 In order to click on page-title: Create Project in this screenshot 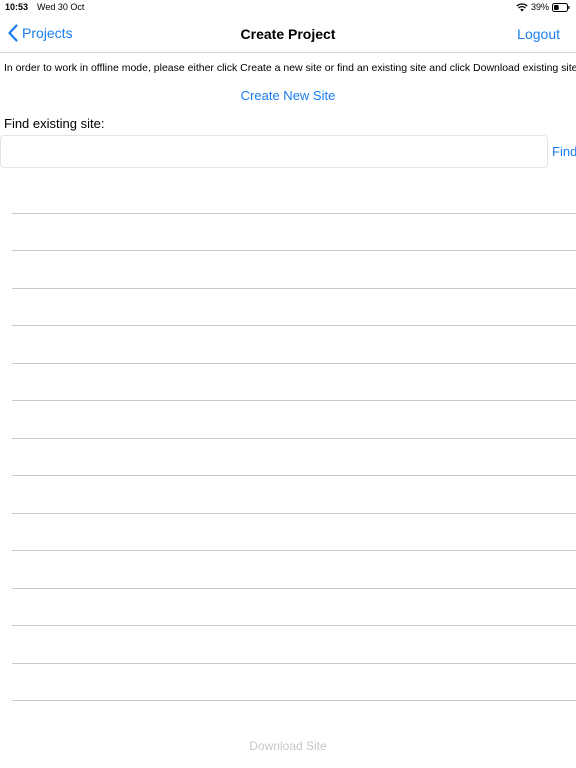, I will do `click(288, 34)`.